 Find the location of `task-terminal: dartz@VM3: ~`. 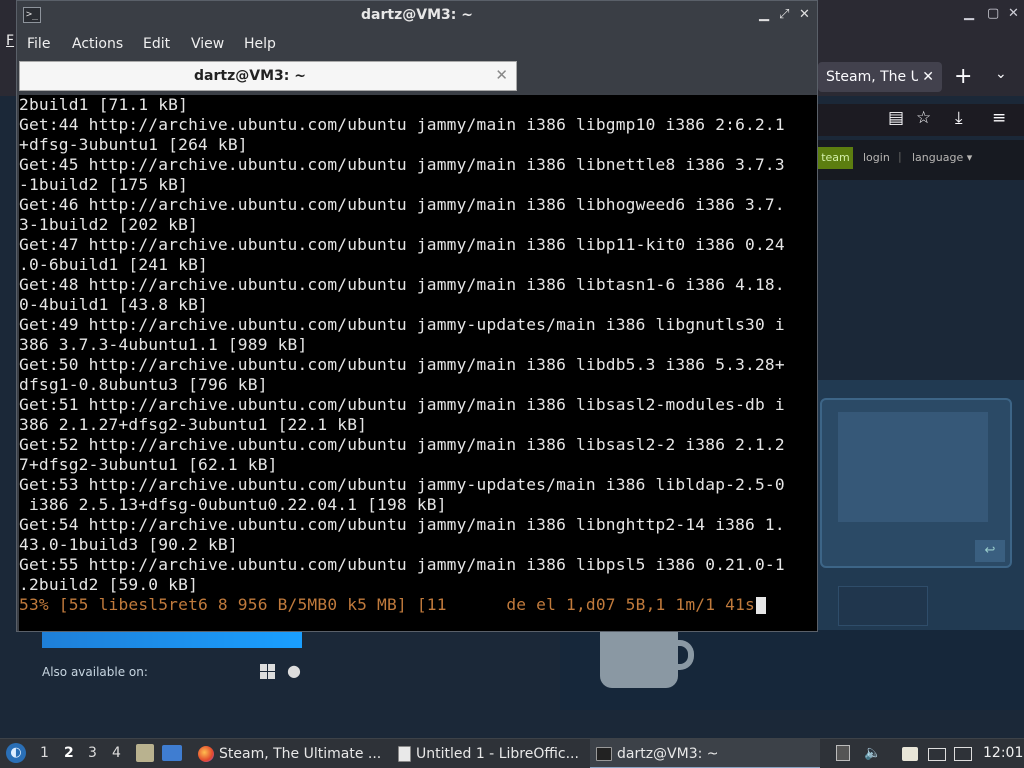

task-terminal: dartz@VM3: ~ is located at coordinates (705, 753).